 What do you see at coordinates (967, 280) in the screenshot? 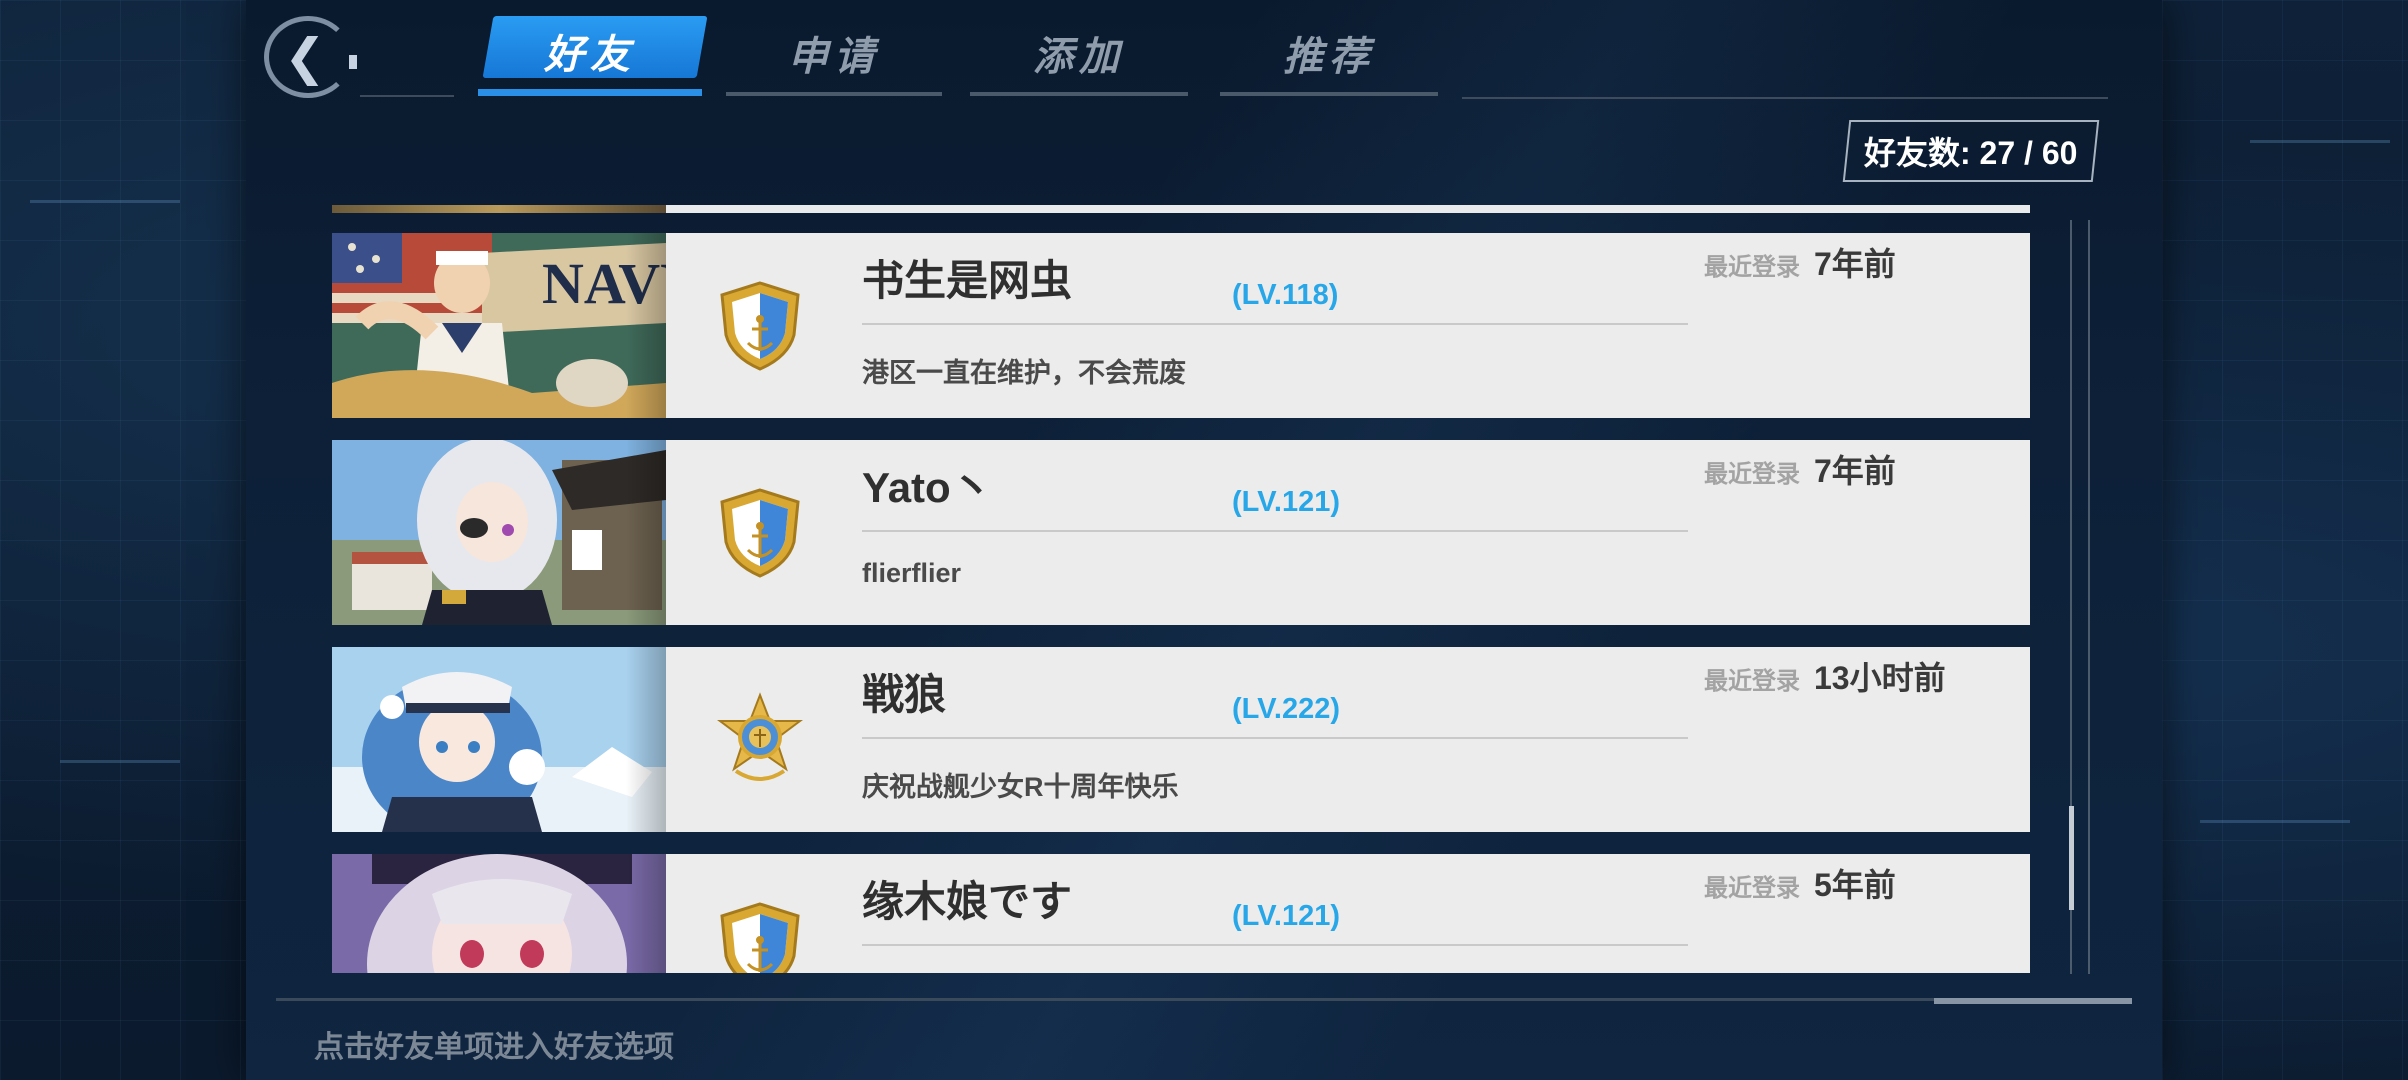
I see `friend-name: 书生是网虫` at bounding box center [967, 280].